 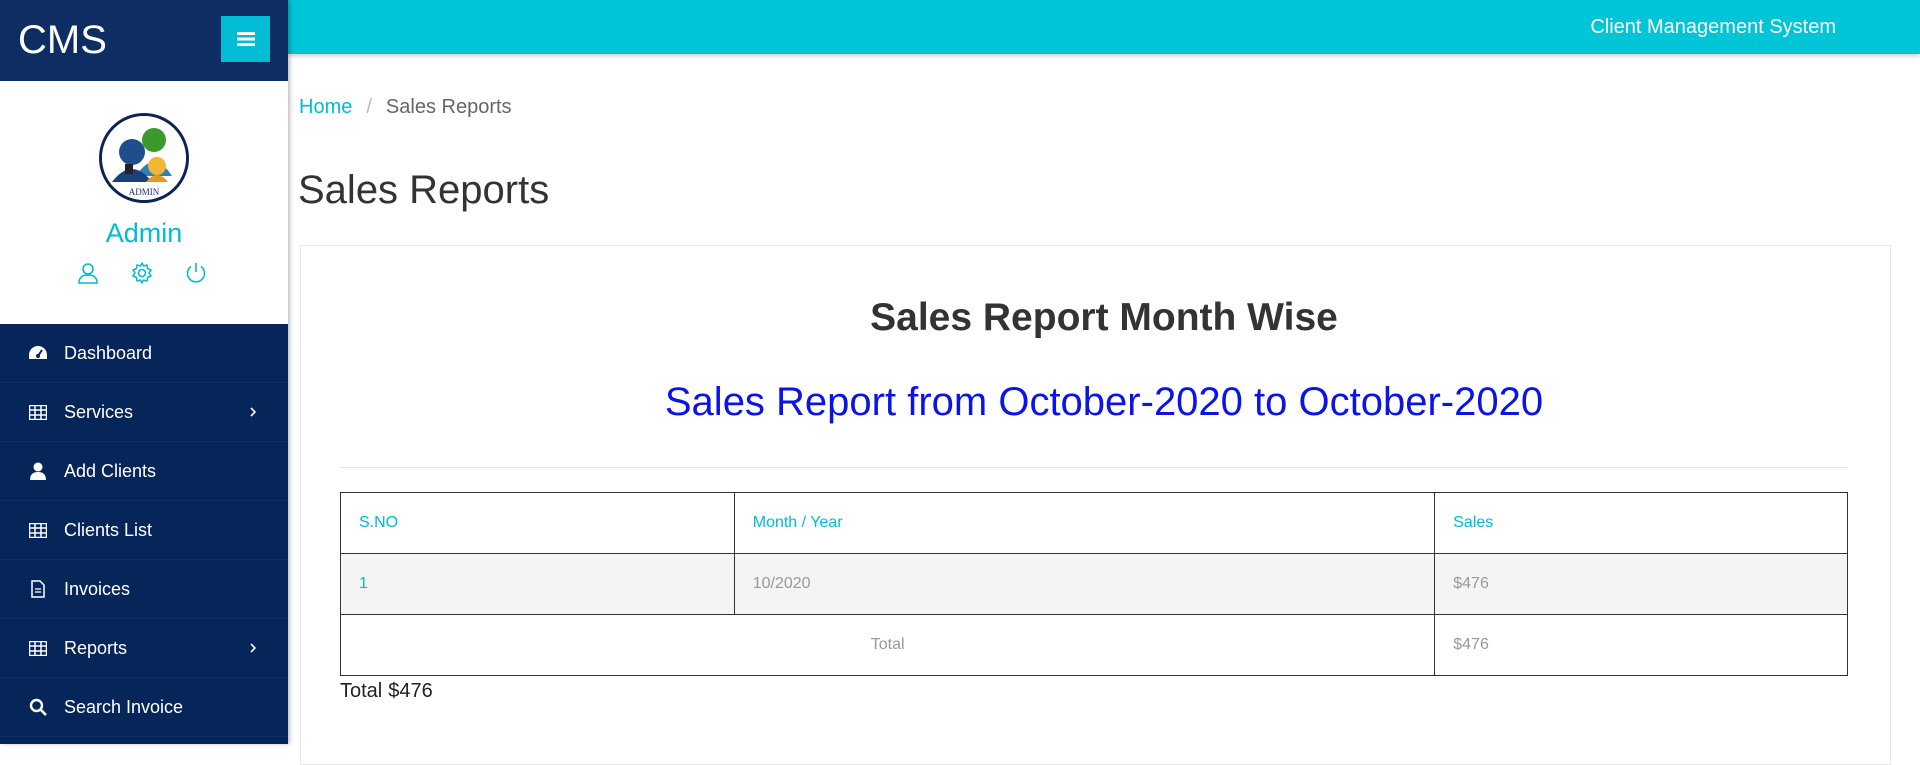 I want to click on table-total-row: Total $476, so click(x=1093, y=645).